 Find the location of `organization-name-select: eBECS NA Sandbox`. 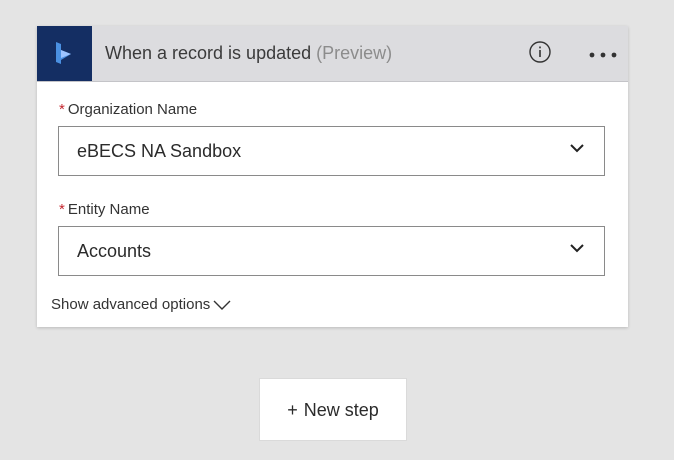

organization-name-select: eBECS NA Sandbox is located at coordinates (331, 151).